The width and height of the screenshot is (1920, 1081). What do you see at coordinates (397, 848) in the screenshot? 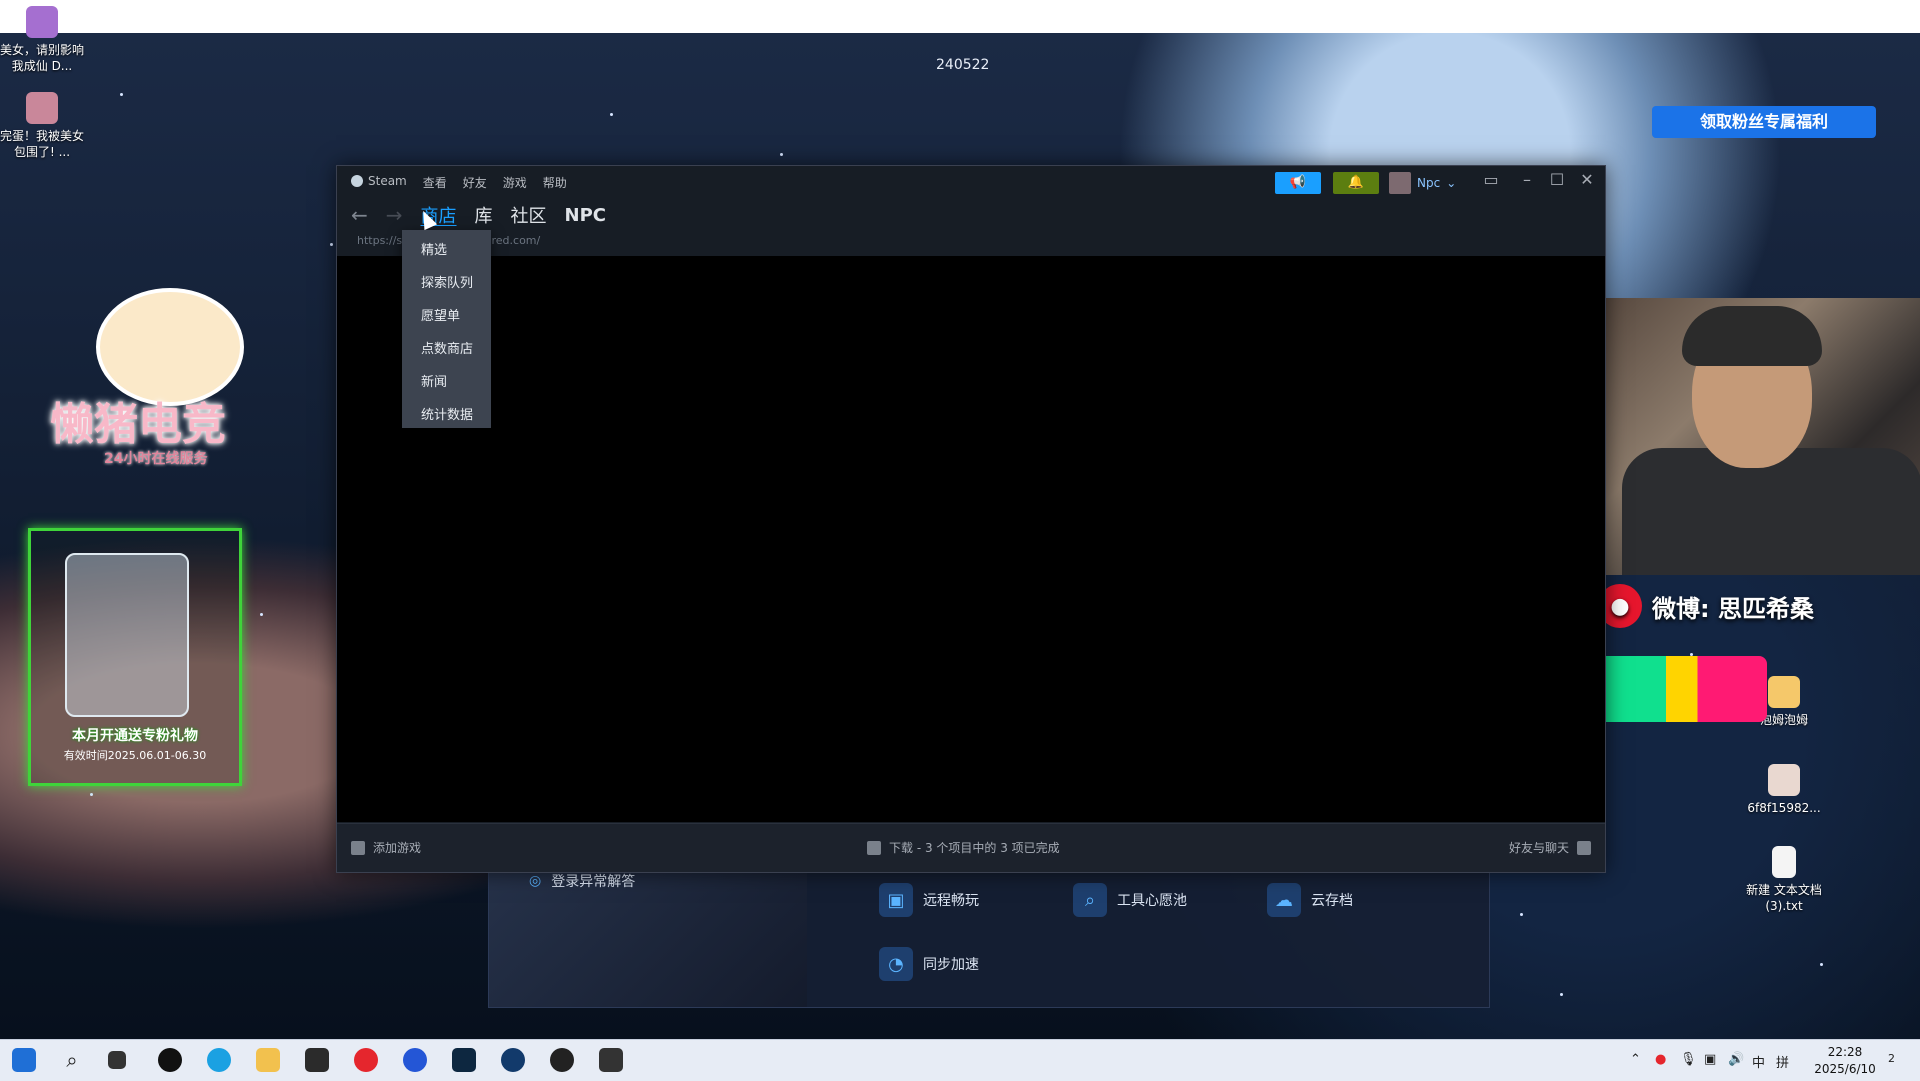
I see `add-game-label: 添加游戏` at bounding box center [397, 848].